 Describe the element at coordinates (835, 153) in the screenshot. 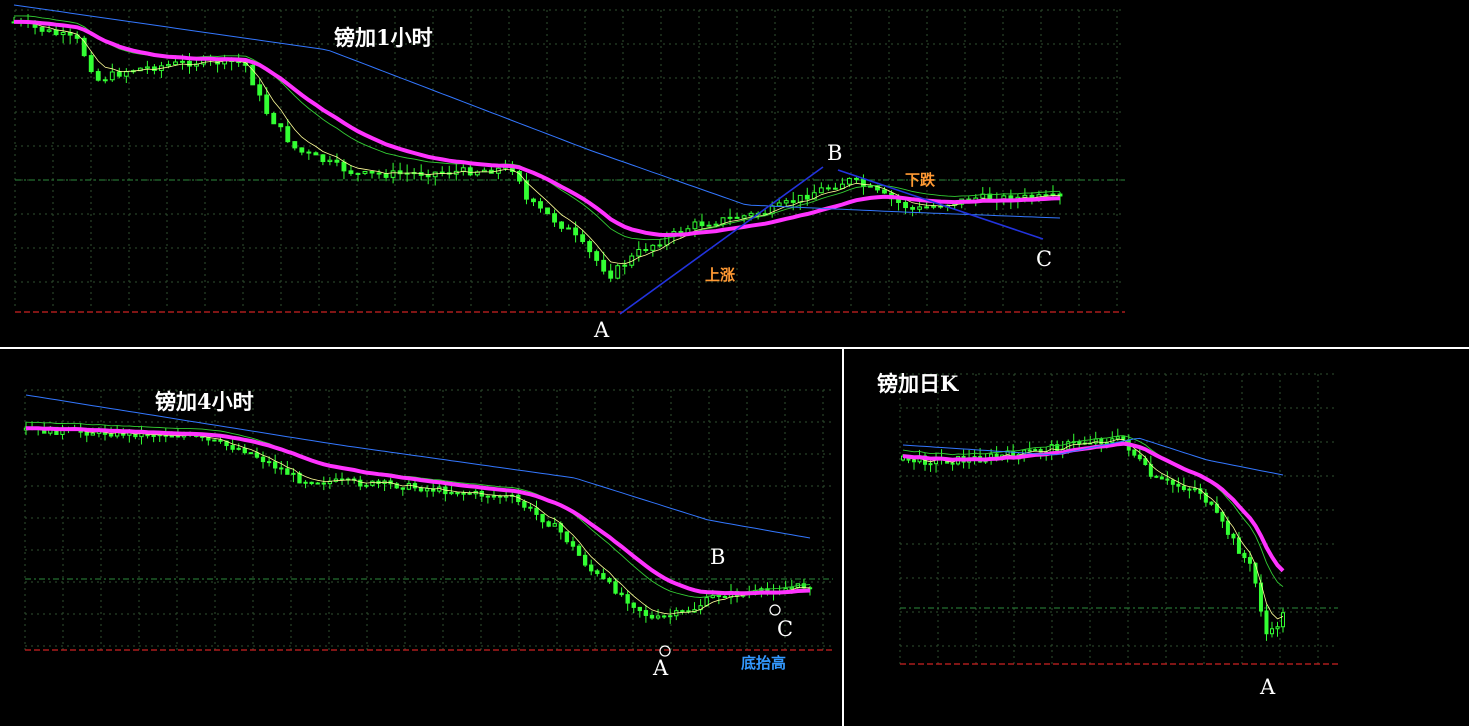

I see `point-label-1h-b: B` at that location.